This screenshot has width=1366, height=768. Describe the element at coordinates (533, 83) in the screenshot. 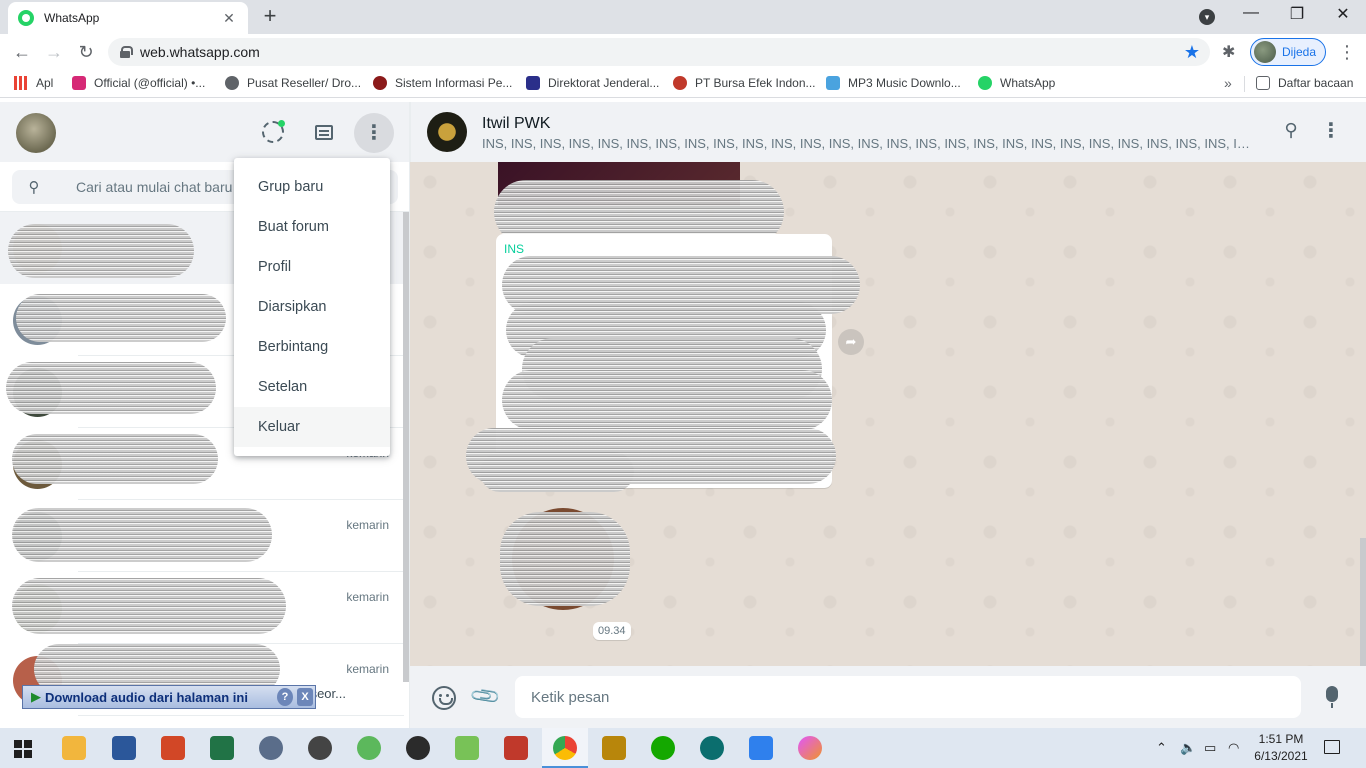

I see `direktorat-shield-icon` at that location.